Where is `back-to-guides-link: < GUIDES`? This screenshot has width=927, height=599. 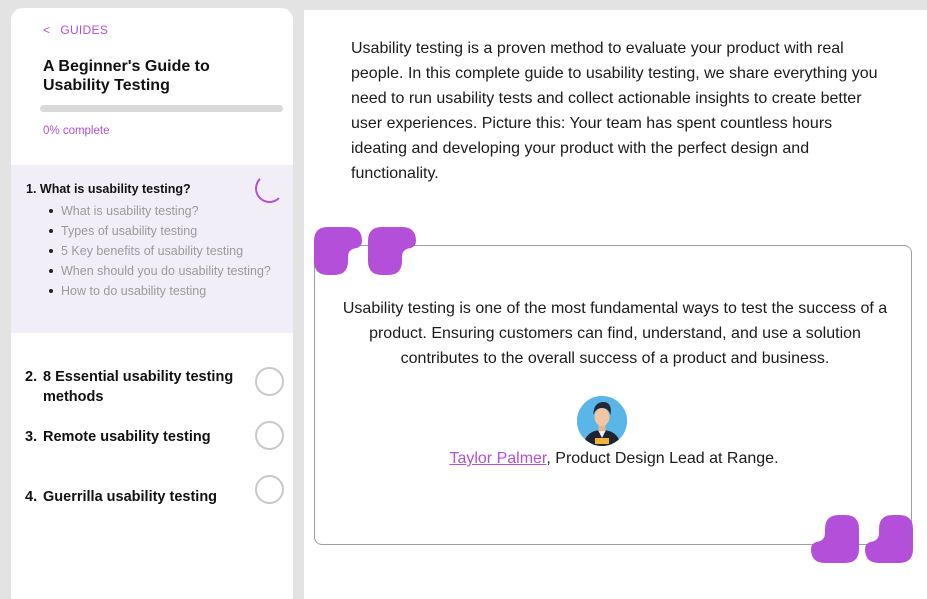 back-to-guides-link: < GUIDES is located at coordinates (75, 30).